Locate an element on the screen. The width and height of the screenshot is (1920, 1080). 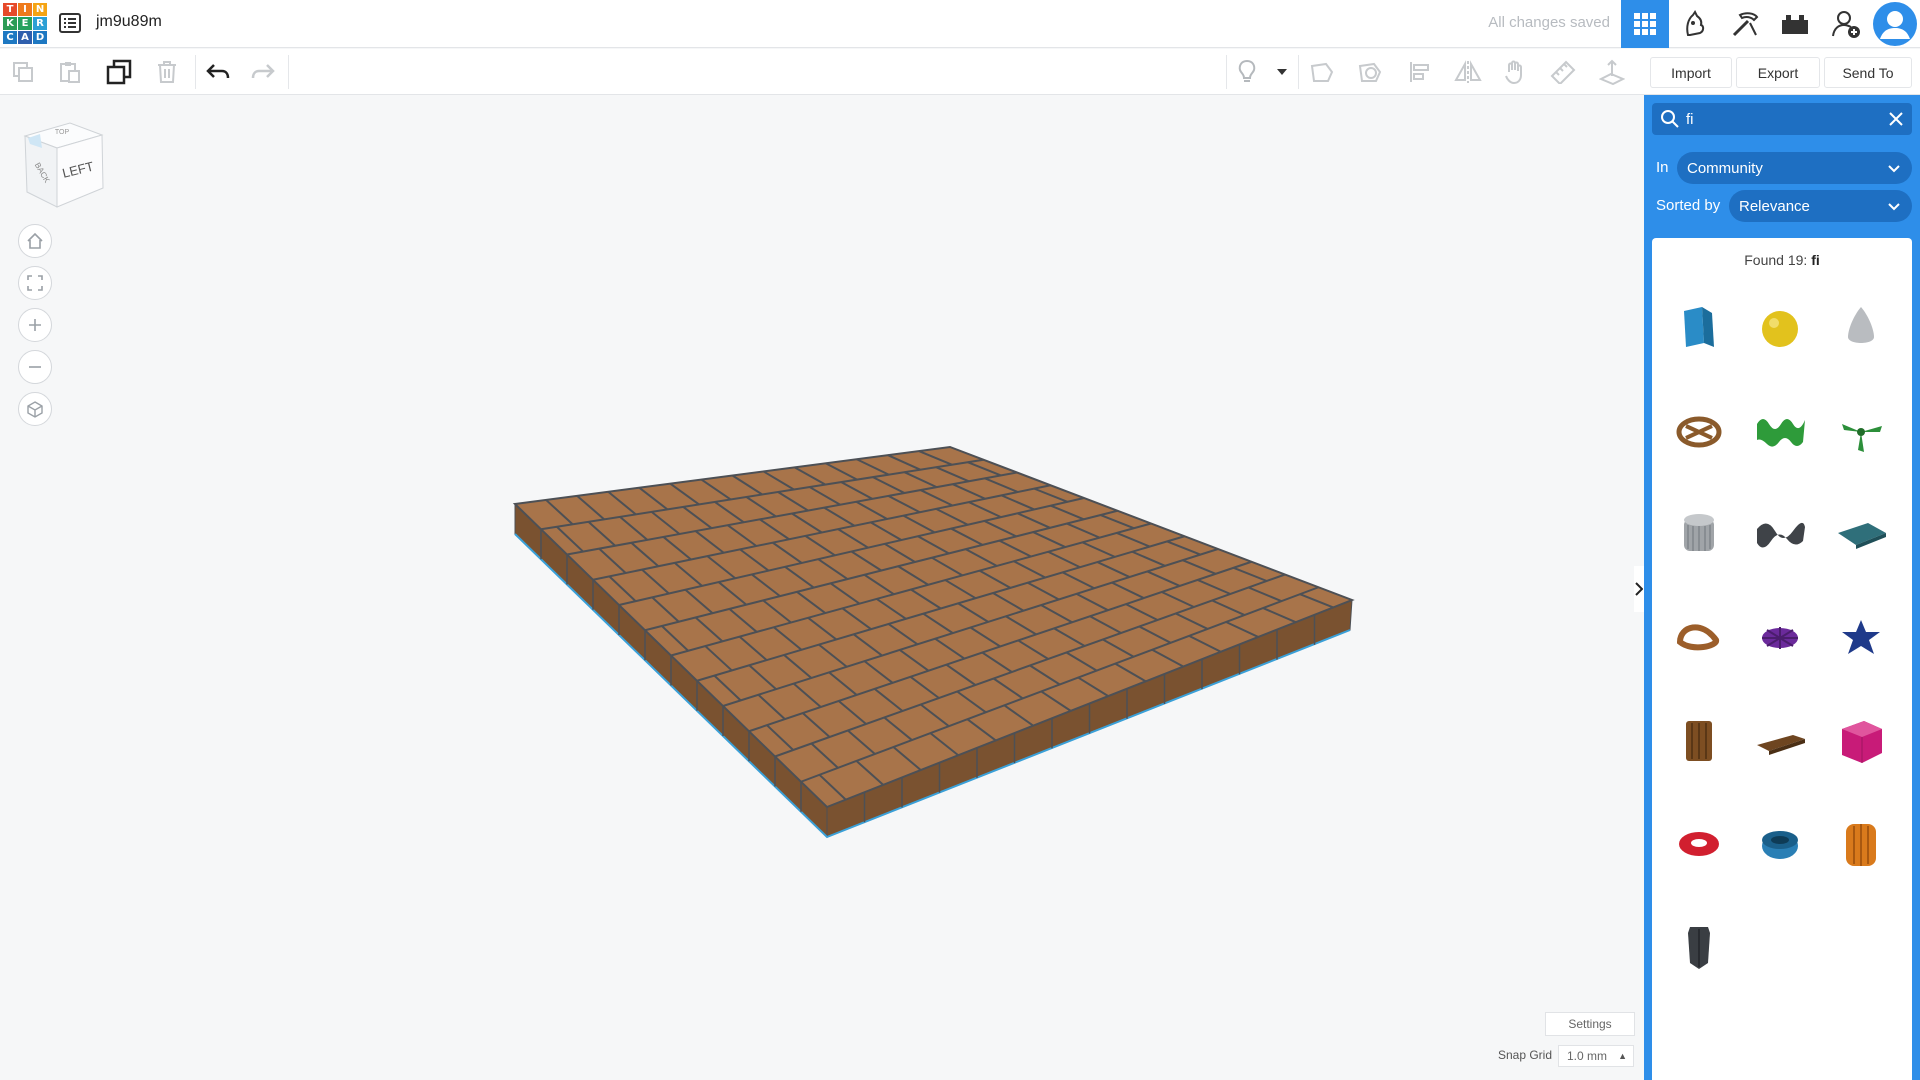
copy-button is located at coordinates (23, 72).